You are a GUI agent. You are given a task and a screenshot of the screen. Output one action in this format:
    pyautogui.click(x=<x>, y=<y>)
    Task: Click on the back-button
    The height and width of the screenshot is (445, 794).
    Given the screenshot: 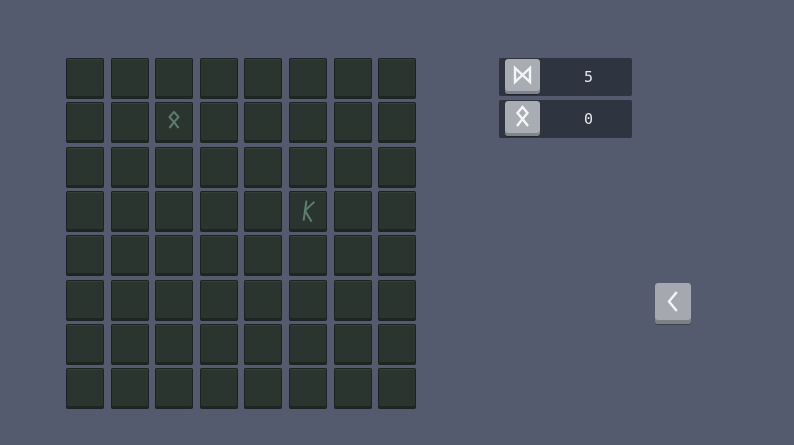 What is the action you would take?
    pyautogui.click(x=673, y=303)
    